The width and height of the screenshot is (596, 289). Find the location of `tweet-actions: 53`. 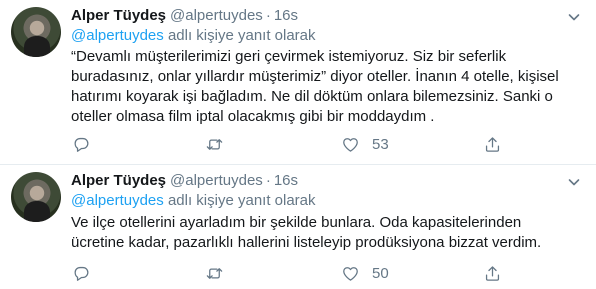

tweet-actions: 53 is located at coordinates (321, 144).